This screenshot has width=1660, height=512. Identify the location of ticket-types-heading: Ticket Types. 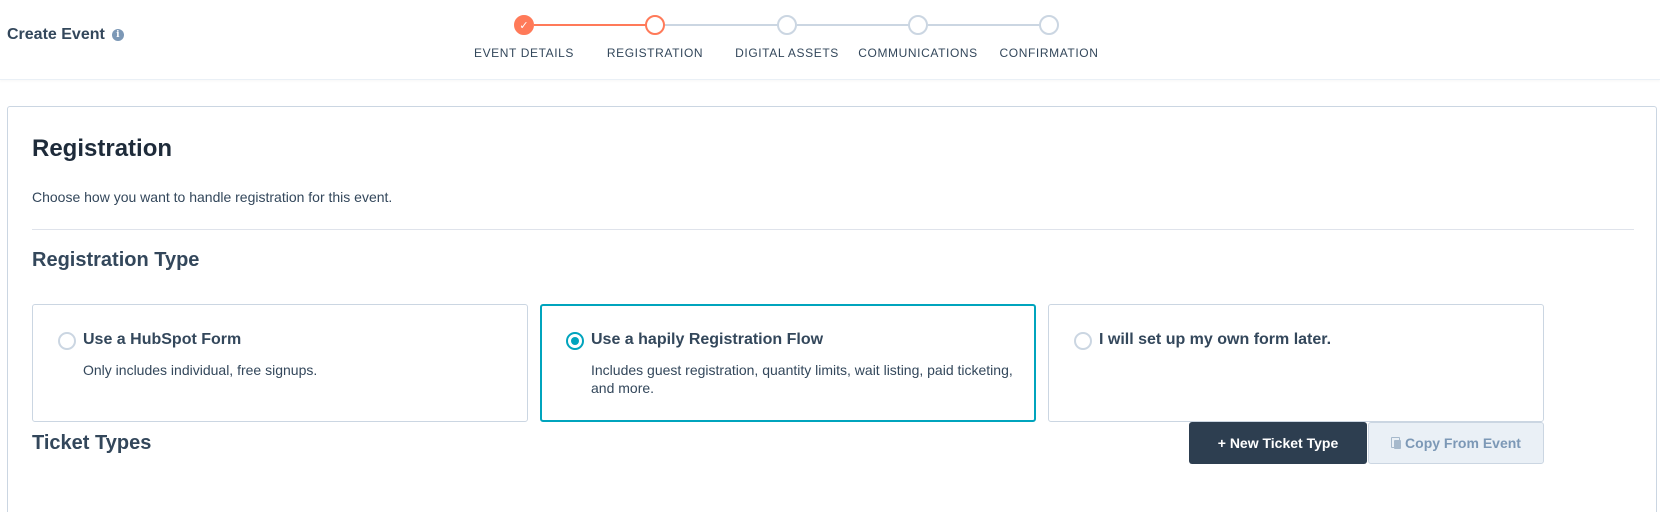
(92, 443).